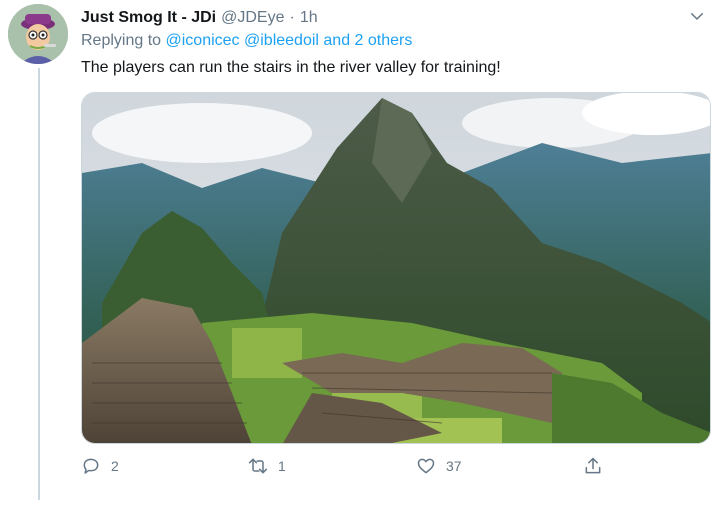 This screenshot has width=720, height=507. Describe the element at coordinates (252, 18) in the screenshot. I see `user-handle: @JDEye` at that location.